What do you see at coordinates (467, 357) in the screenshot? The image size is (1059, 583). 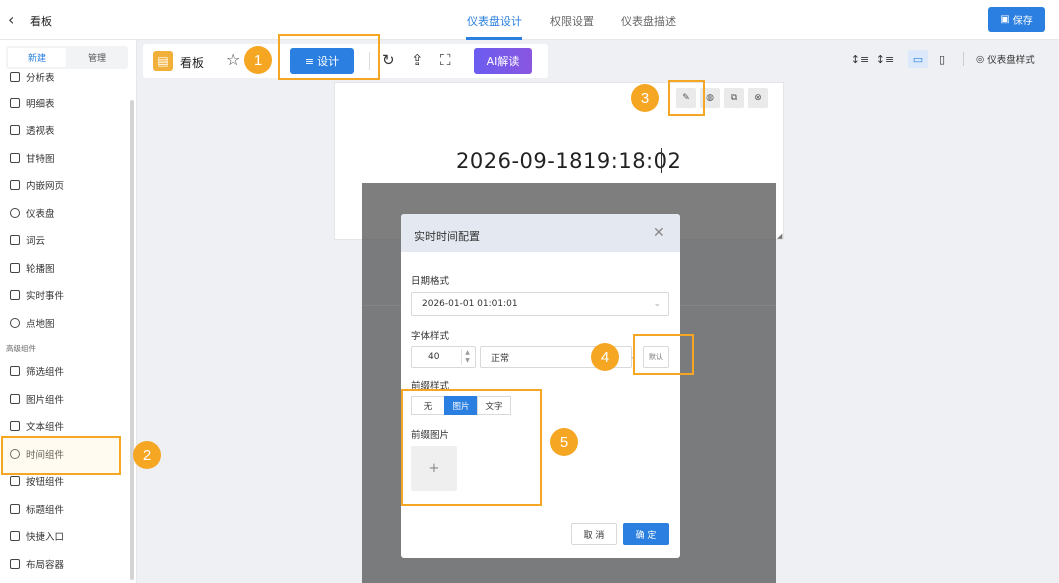 I see `stepper-arrows-icon: ▲ ▼` at bounding box center [467, 357].